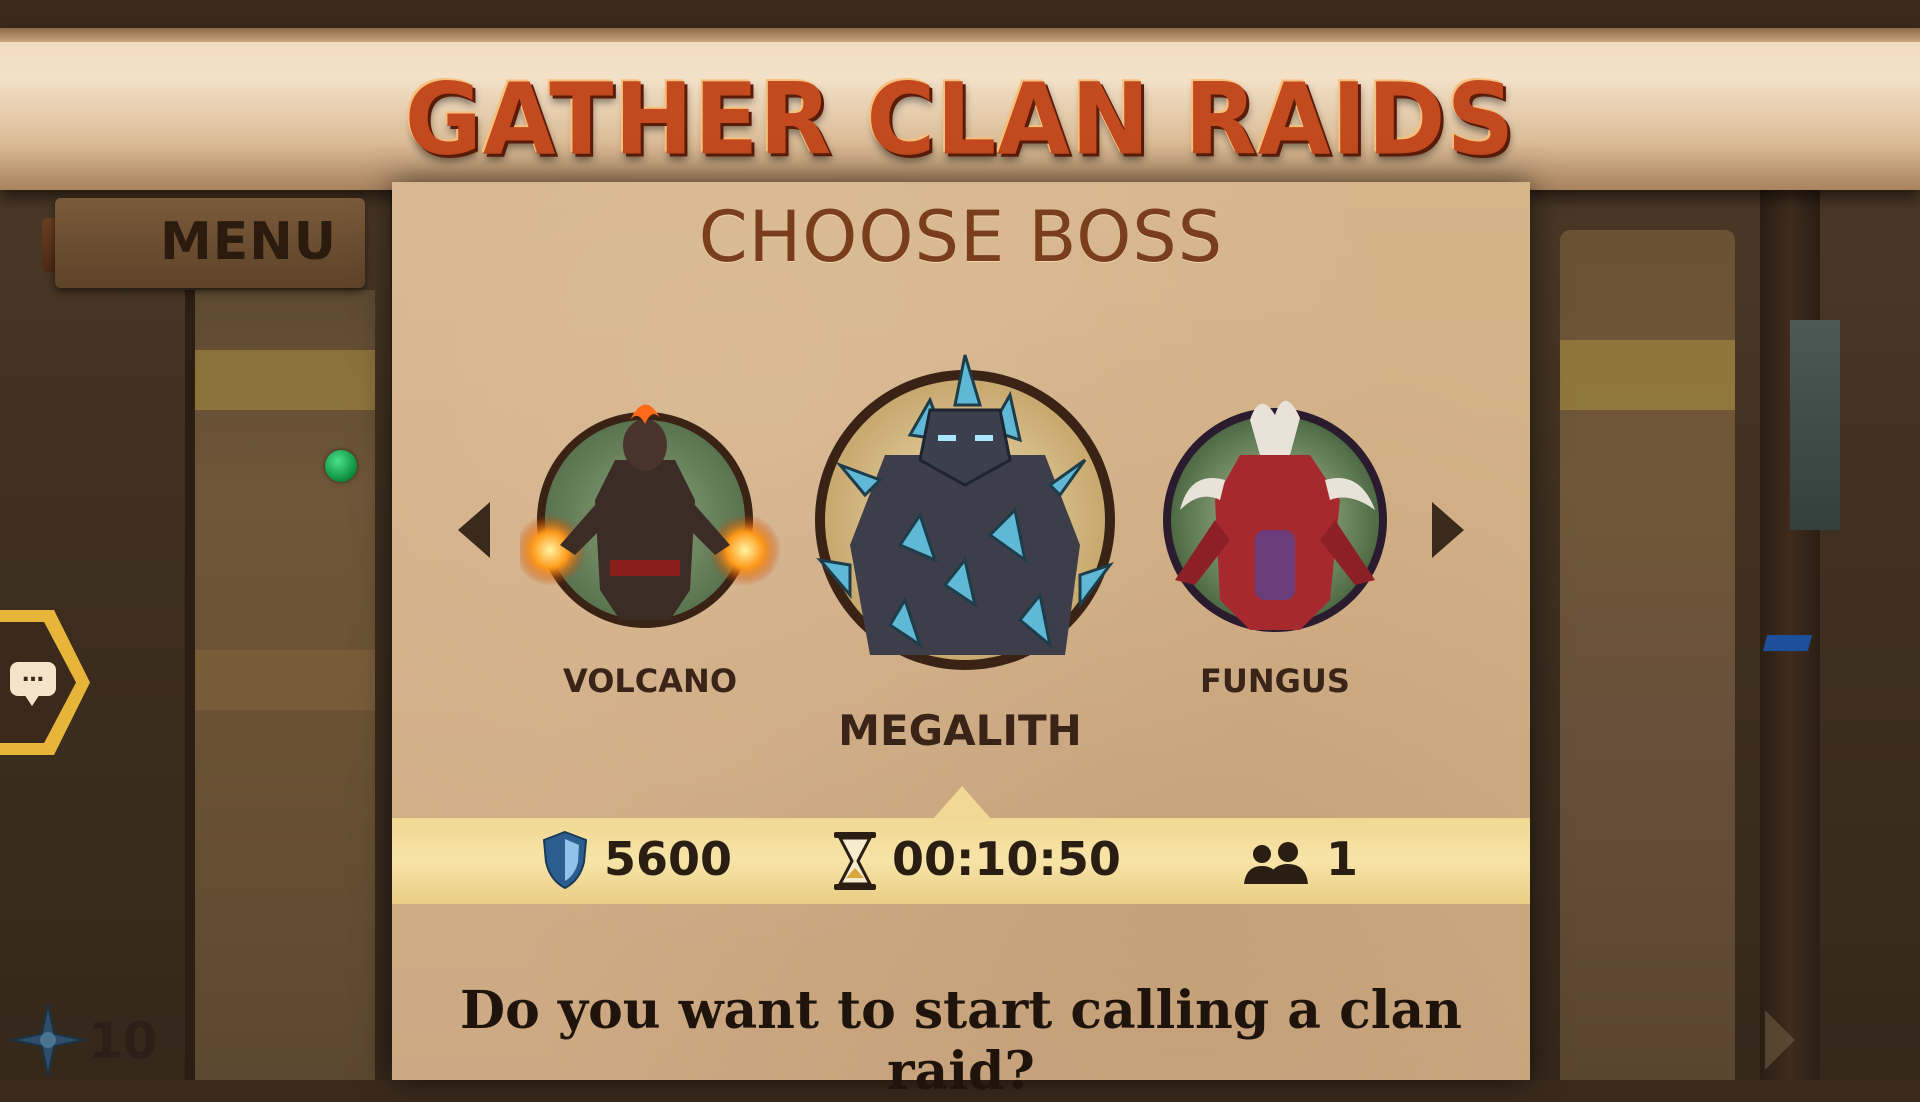  What do you see at coordinates (960, 120) in the screenshot?
I see `page-title: GATHER CLAN RAIDS` at bounding box center [960, 120].